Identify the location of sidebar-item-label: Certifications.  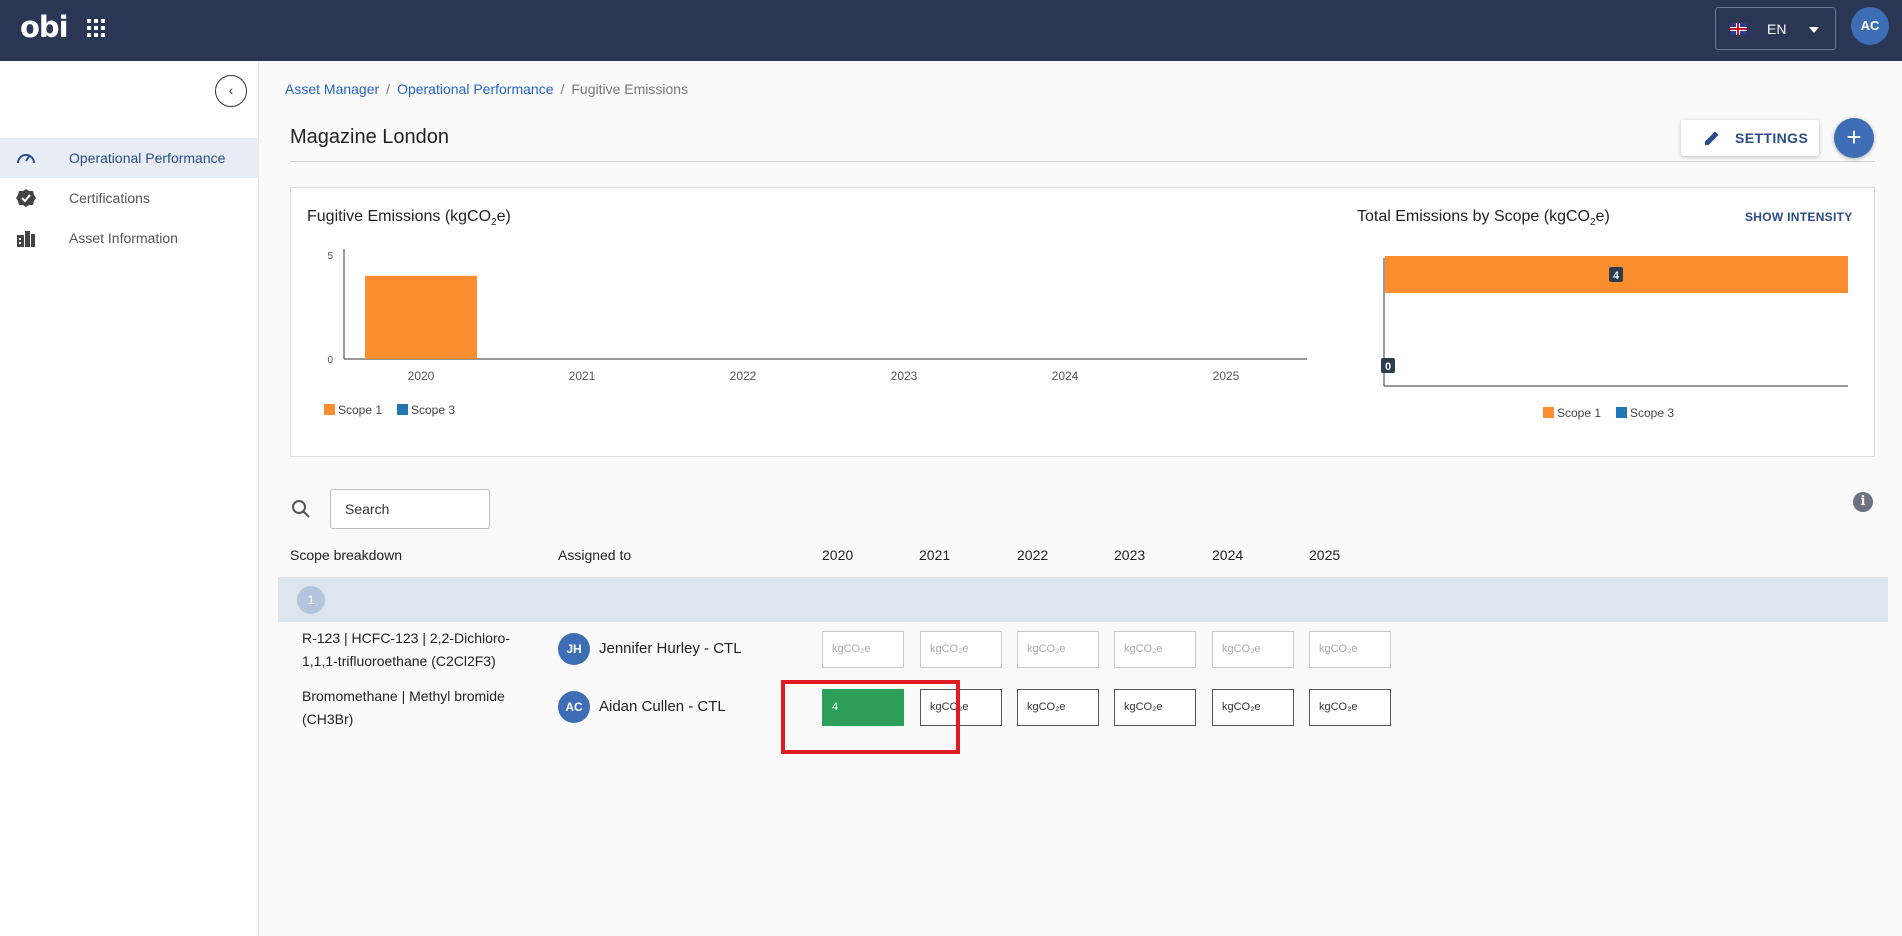
(109, 198).